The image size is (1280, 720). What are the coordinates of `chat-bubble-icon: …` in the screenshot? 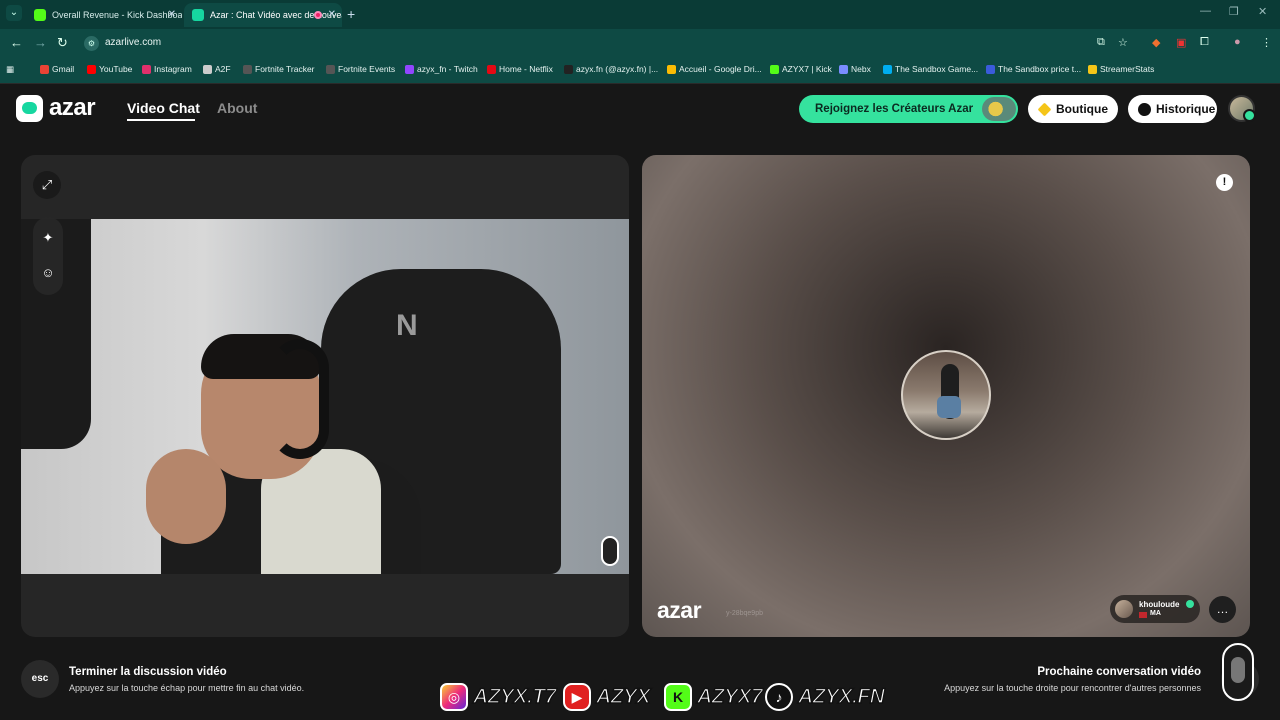 It's located at (1222, 609).